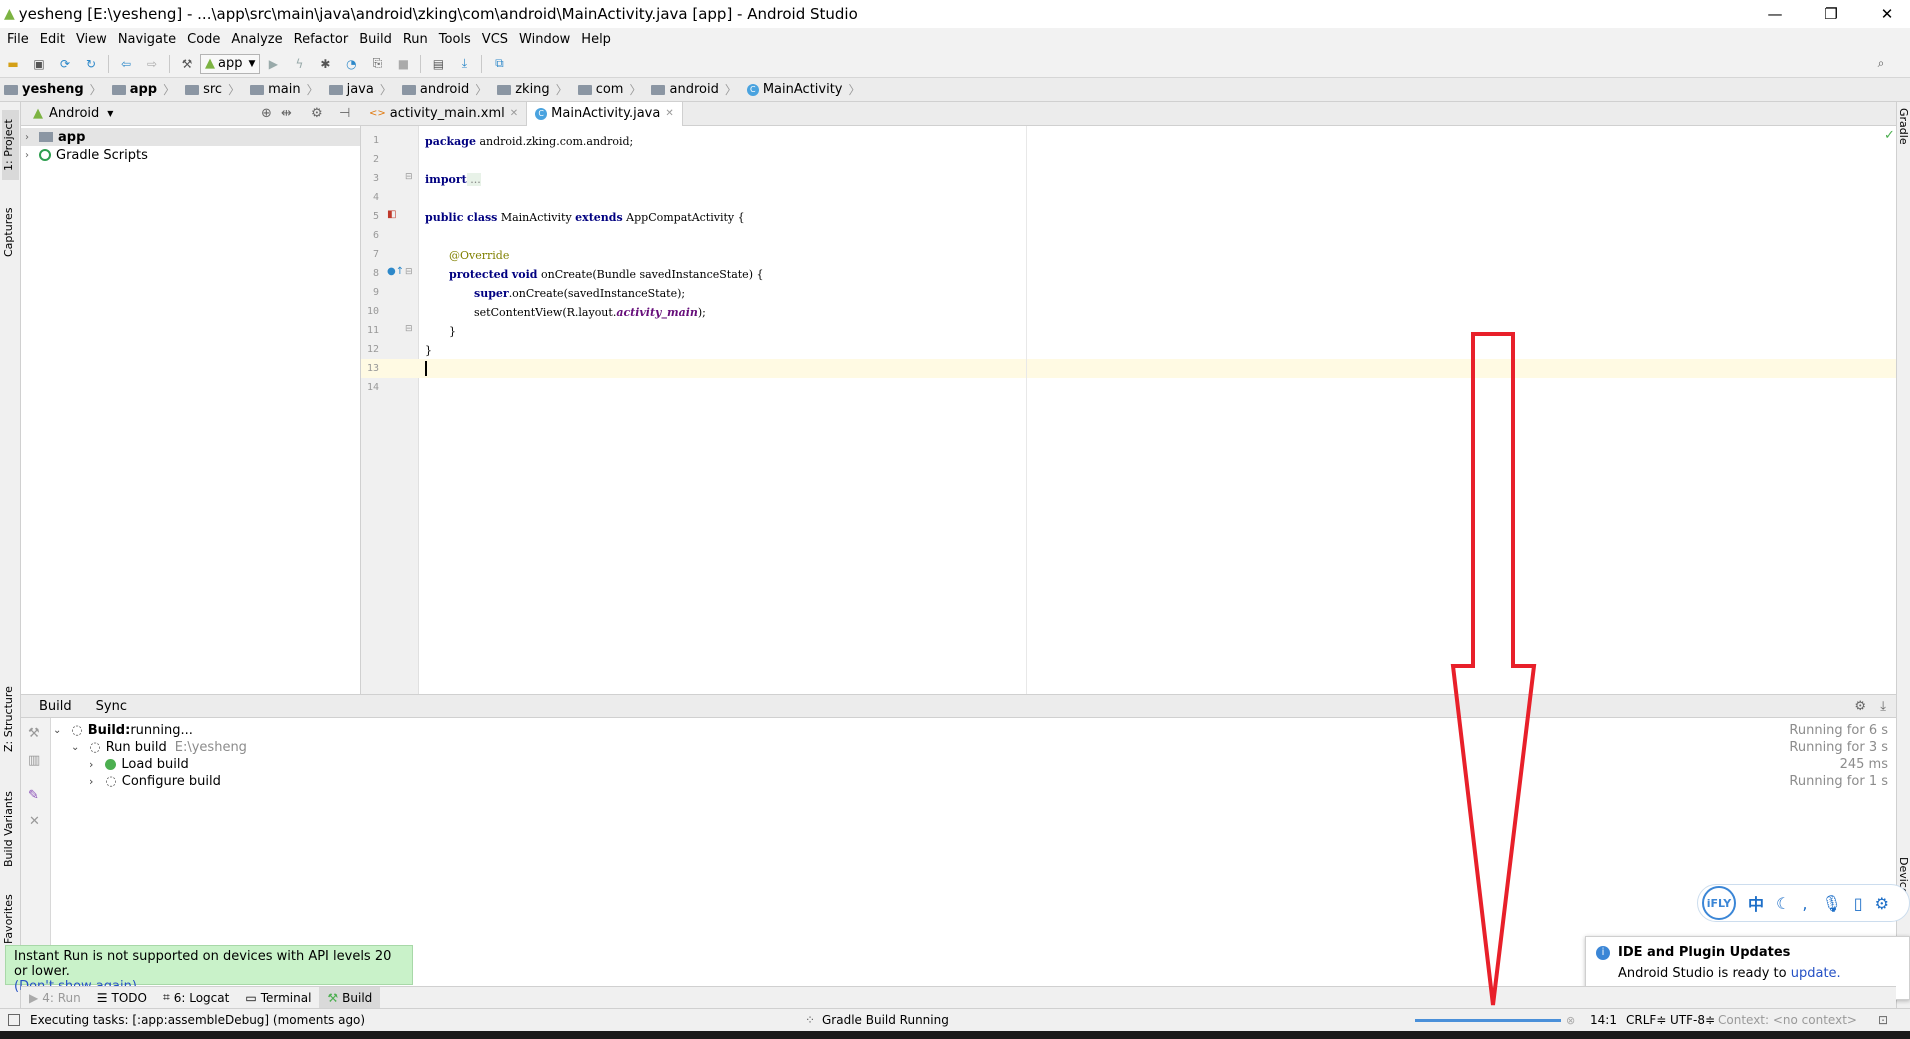  What do you see at coordinates (499, 64) in the screenshot?
I see `project-structure-icon: ⧉` at bounding box center [499, 64].